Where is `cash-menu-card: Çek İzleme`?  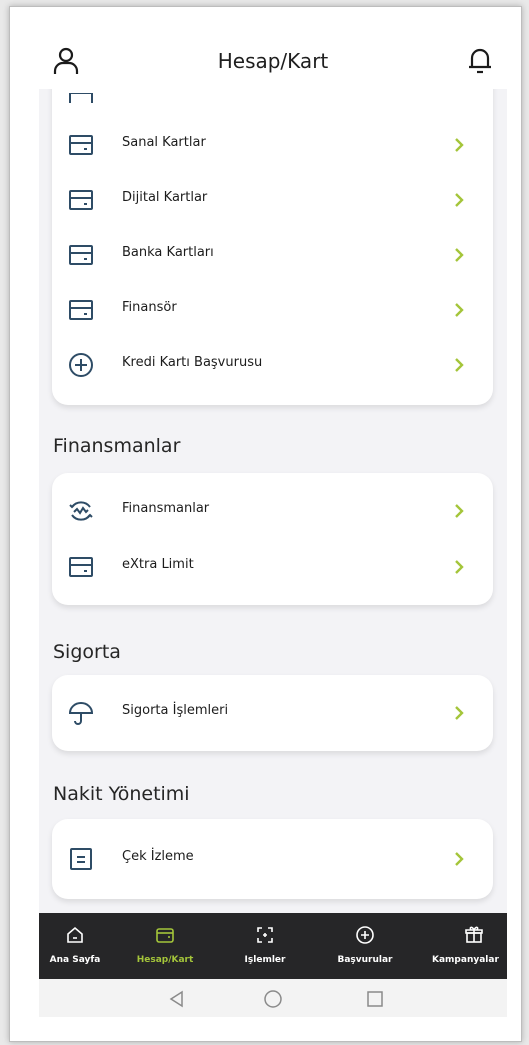
cash-menu-card: Çek İzleme is located at coordinates (272, 859).